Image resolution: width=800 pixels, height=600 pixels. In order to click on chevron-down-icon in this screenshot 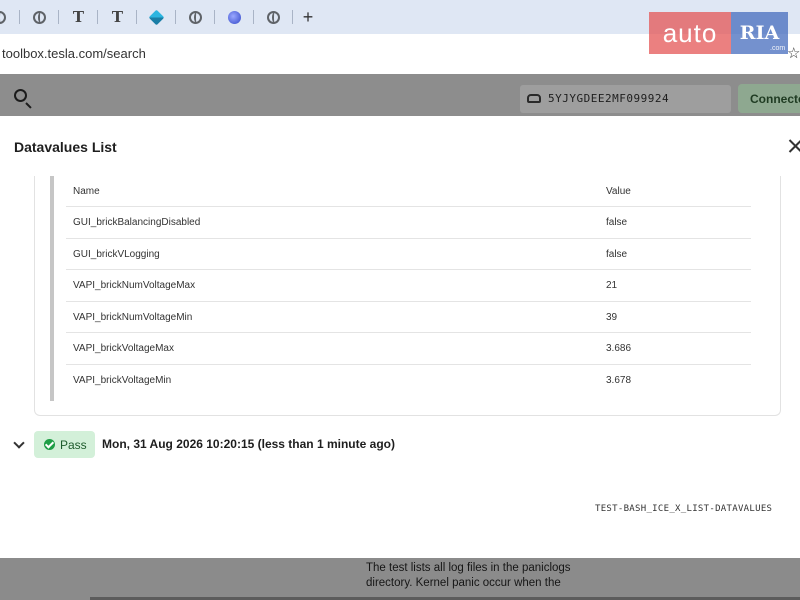, I will do `click(19, 443)`.